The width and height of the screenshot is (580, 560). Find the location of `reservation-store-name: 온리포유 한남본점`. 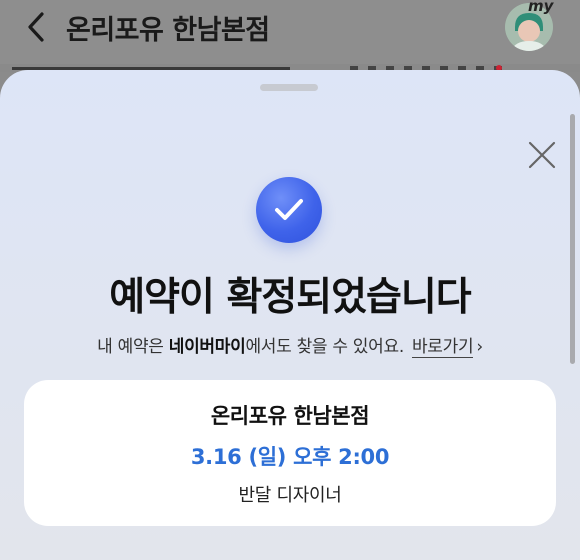

reservation-store-name: 온리포유 한남본점 is located at coordinates (290, 416).